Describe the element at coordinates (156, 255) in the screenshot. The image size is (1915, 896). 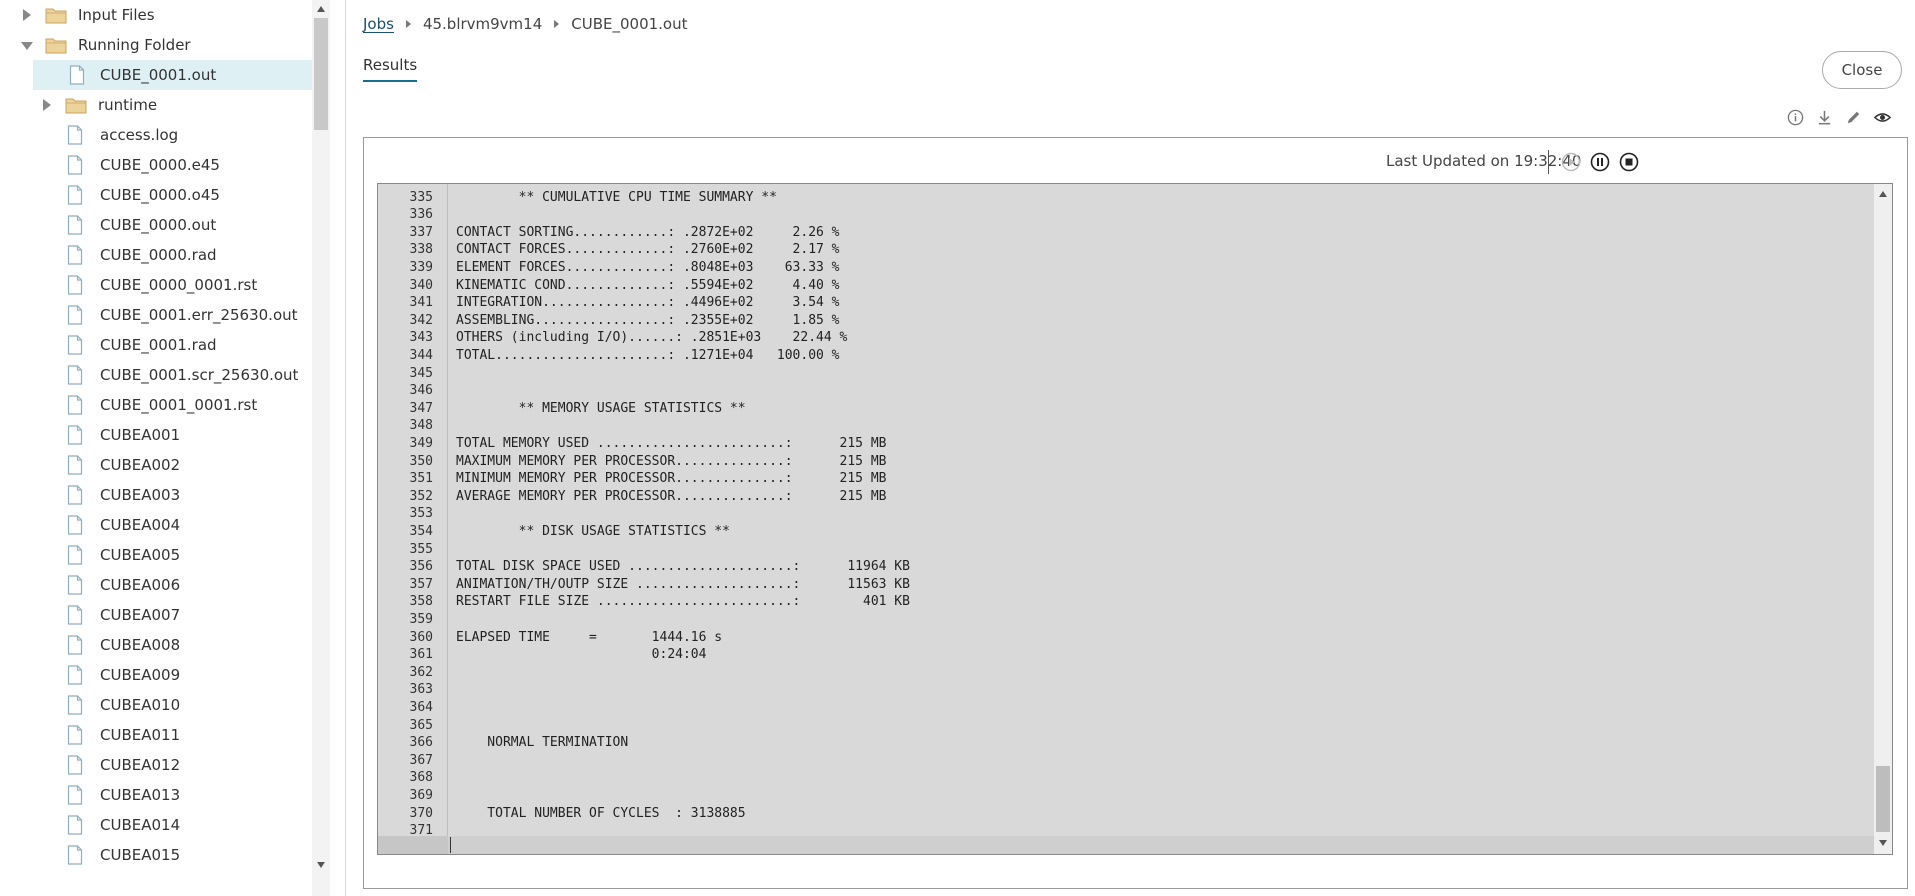
I see `tree-file-row: CUBE_0000.rad` at that location.